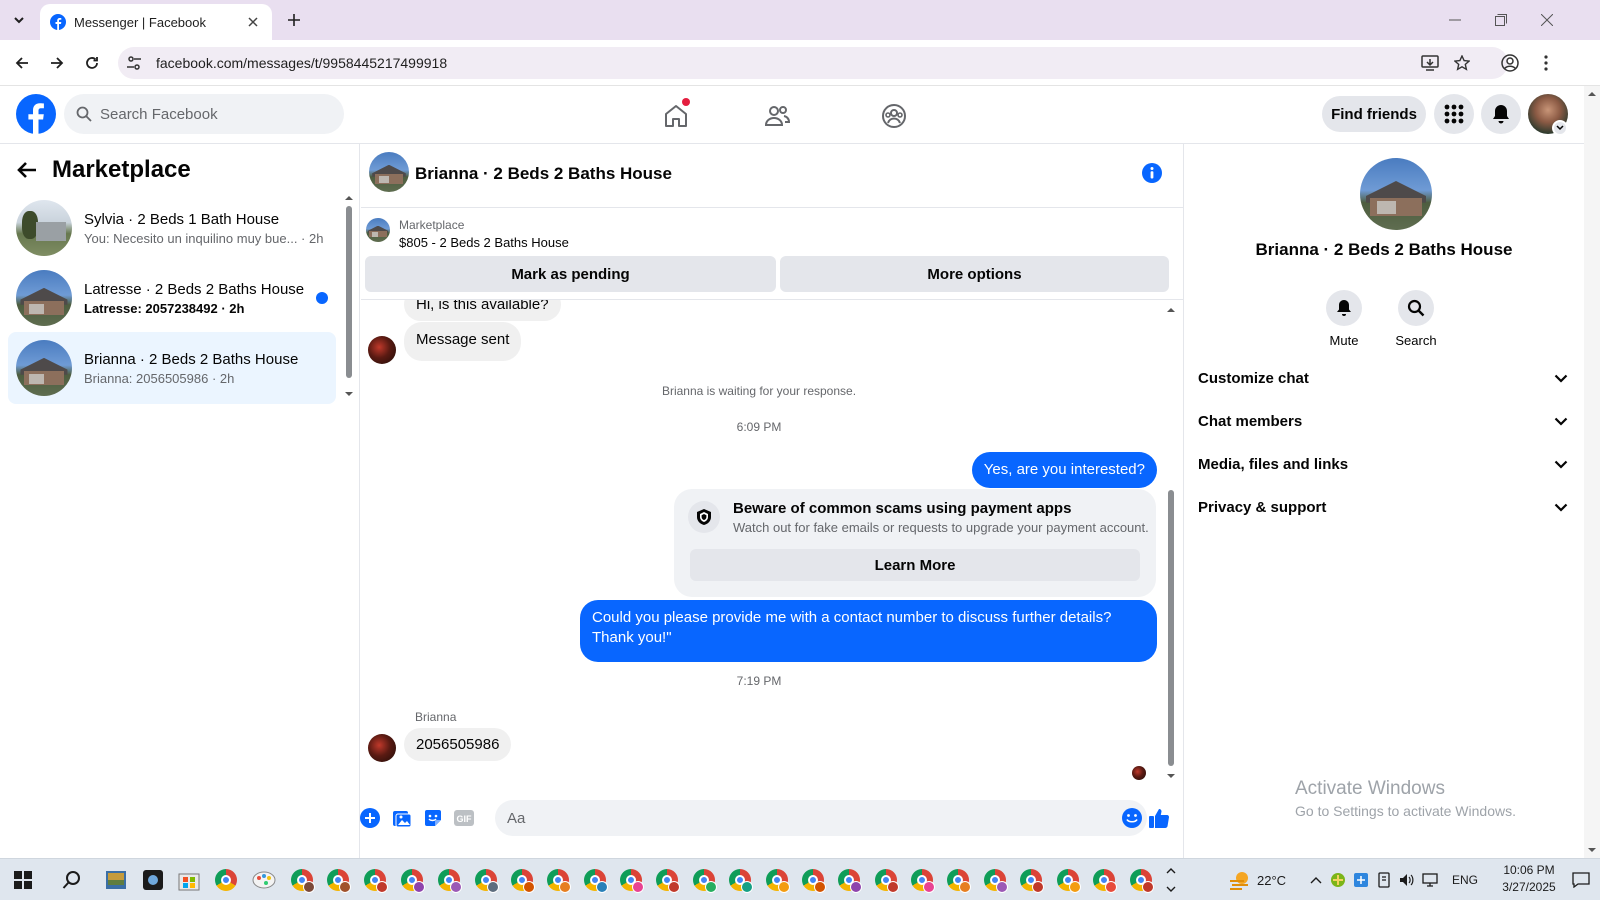  Describe the element at coordinates (153, 880) in the screenshot. I see `taskbar-app-camera` at that location.